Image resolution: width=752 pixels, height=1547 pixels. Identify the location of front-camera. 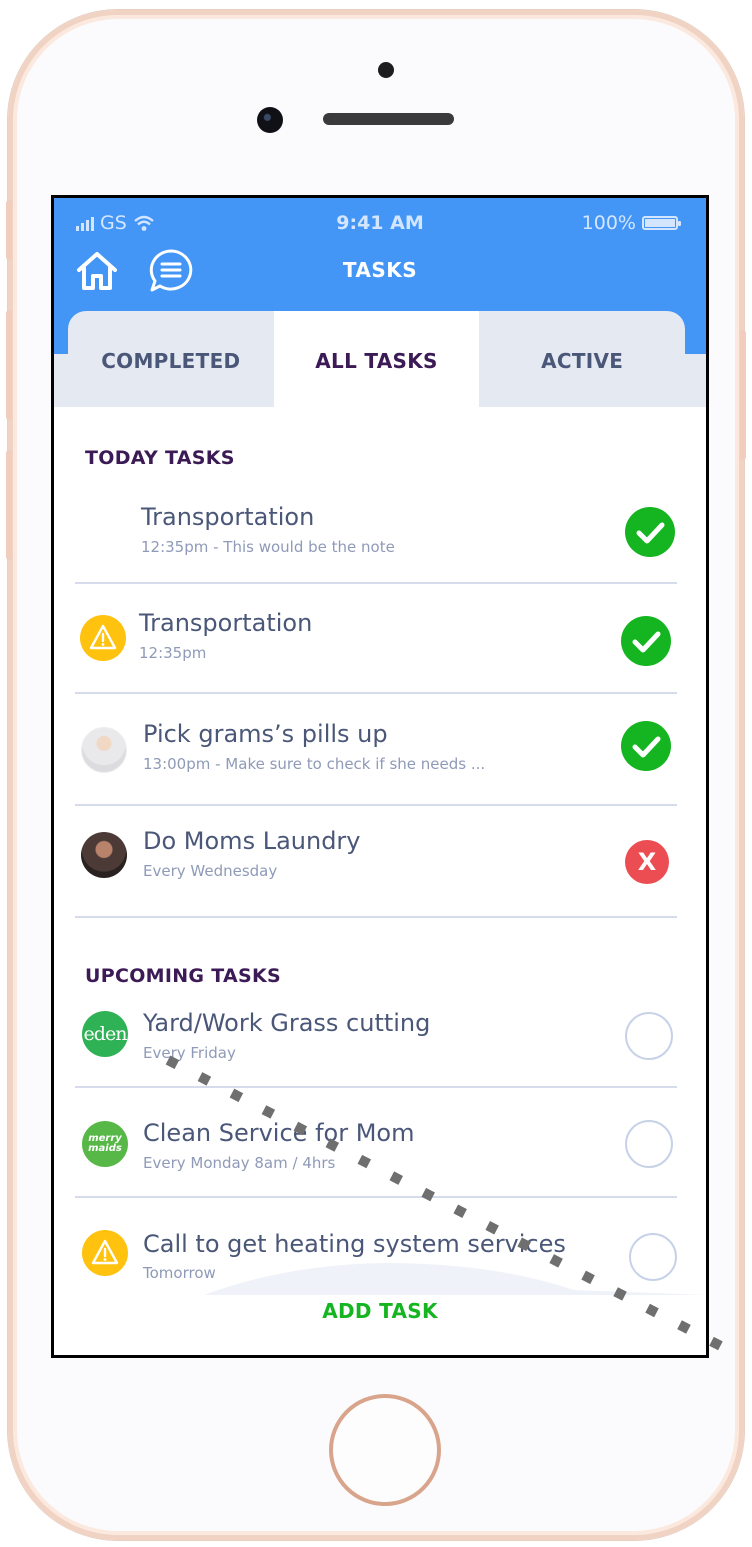
(270, 120).